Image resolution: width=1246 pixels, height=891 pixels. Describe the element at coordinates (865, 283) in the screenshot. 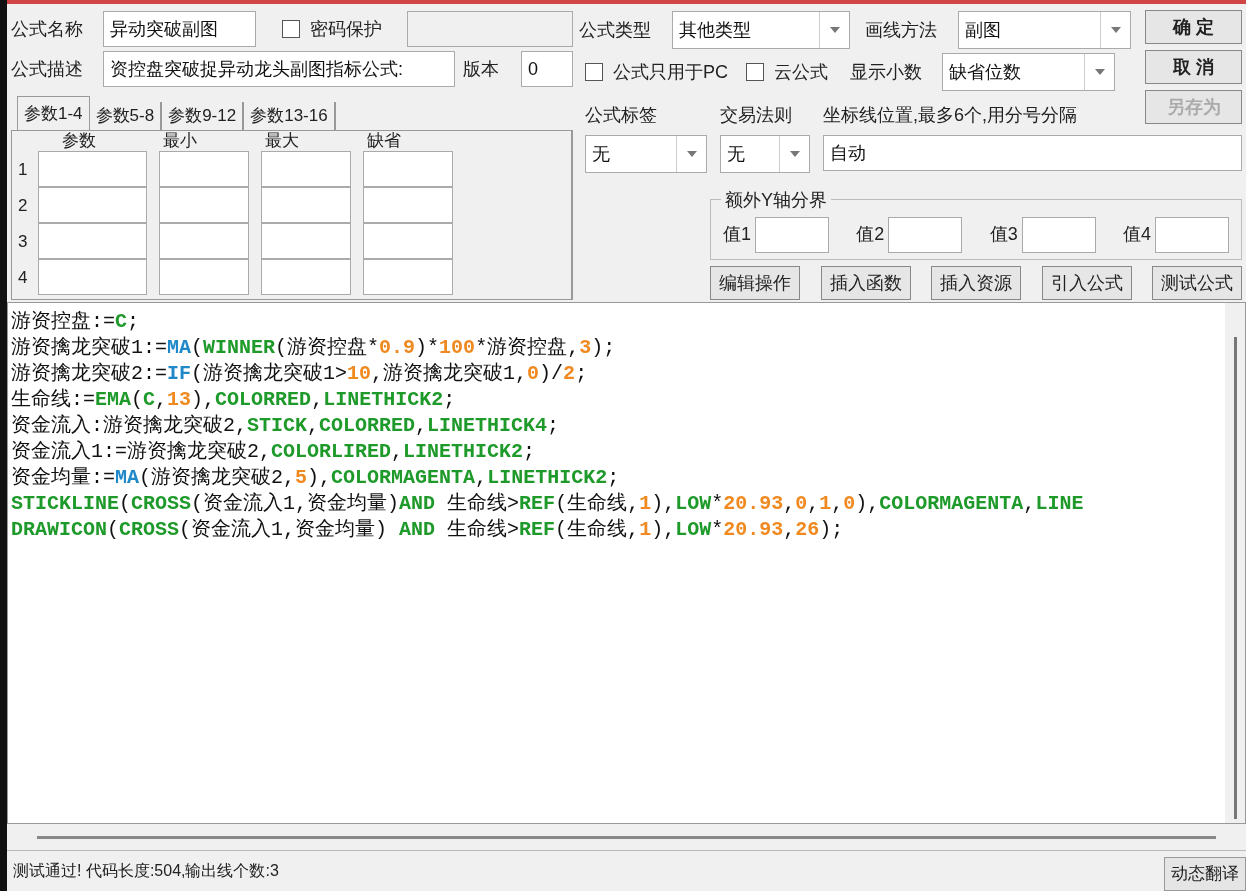

I see `toolbar-button: 插入函数` at that location.